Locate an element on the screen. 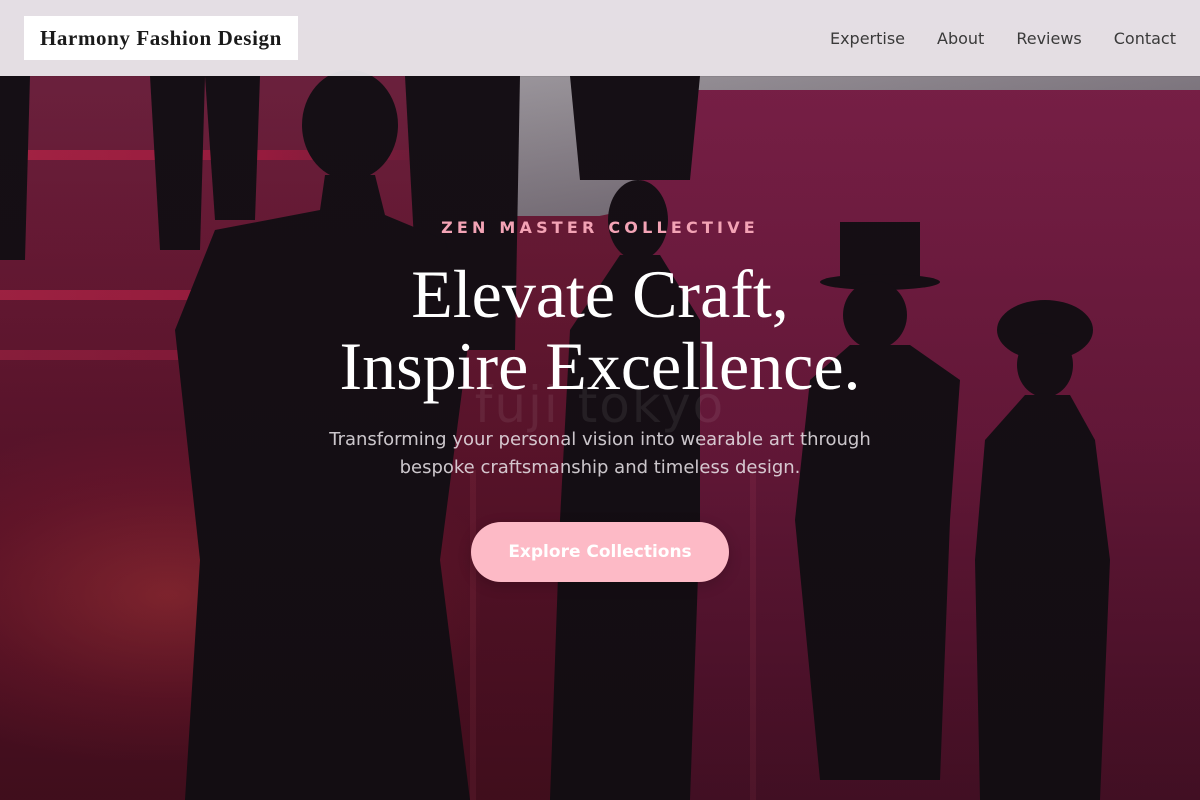 This screenshot has width=1200, height=800. explore-collections-button: Explore Collections is located at coordinates (600, 552).